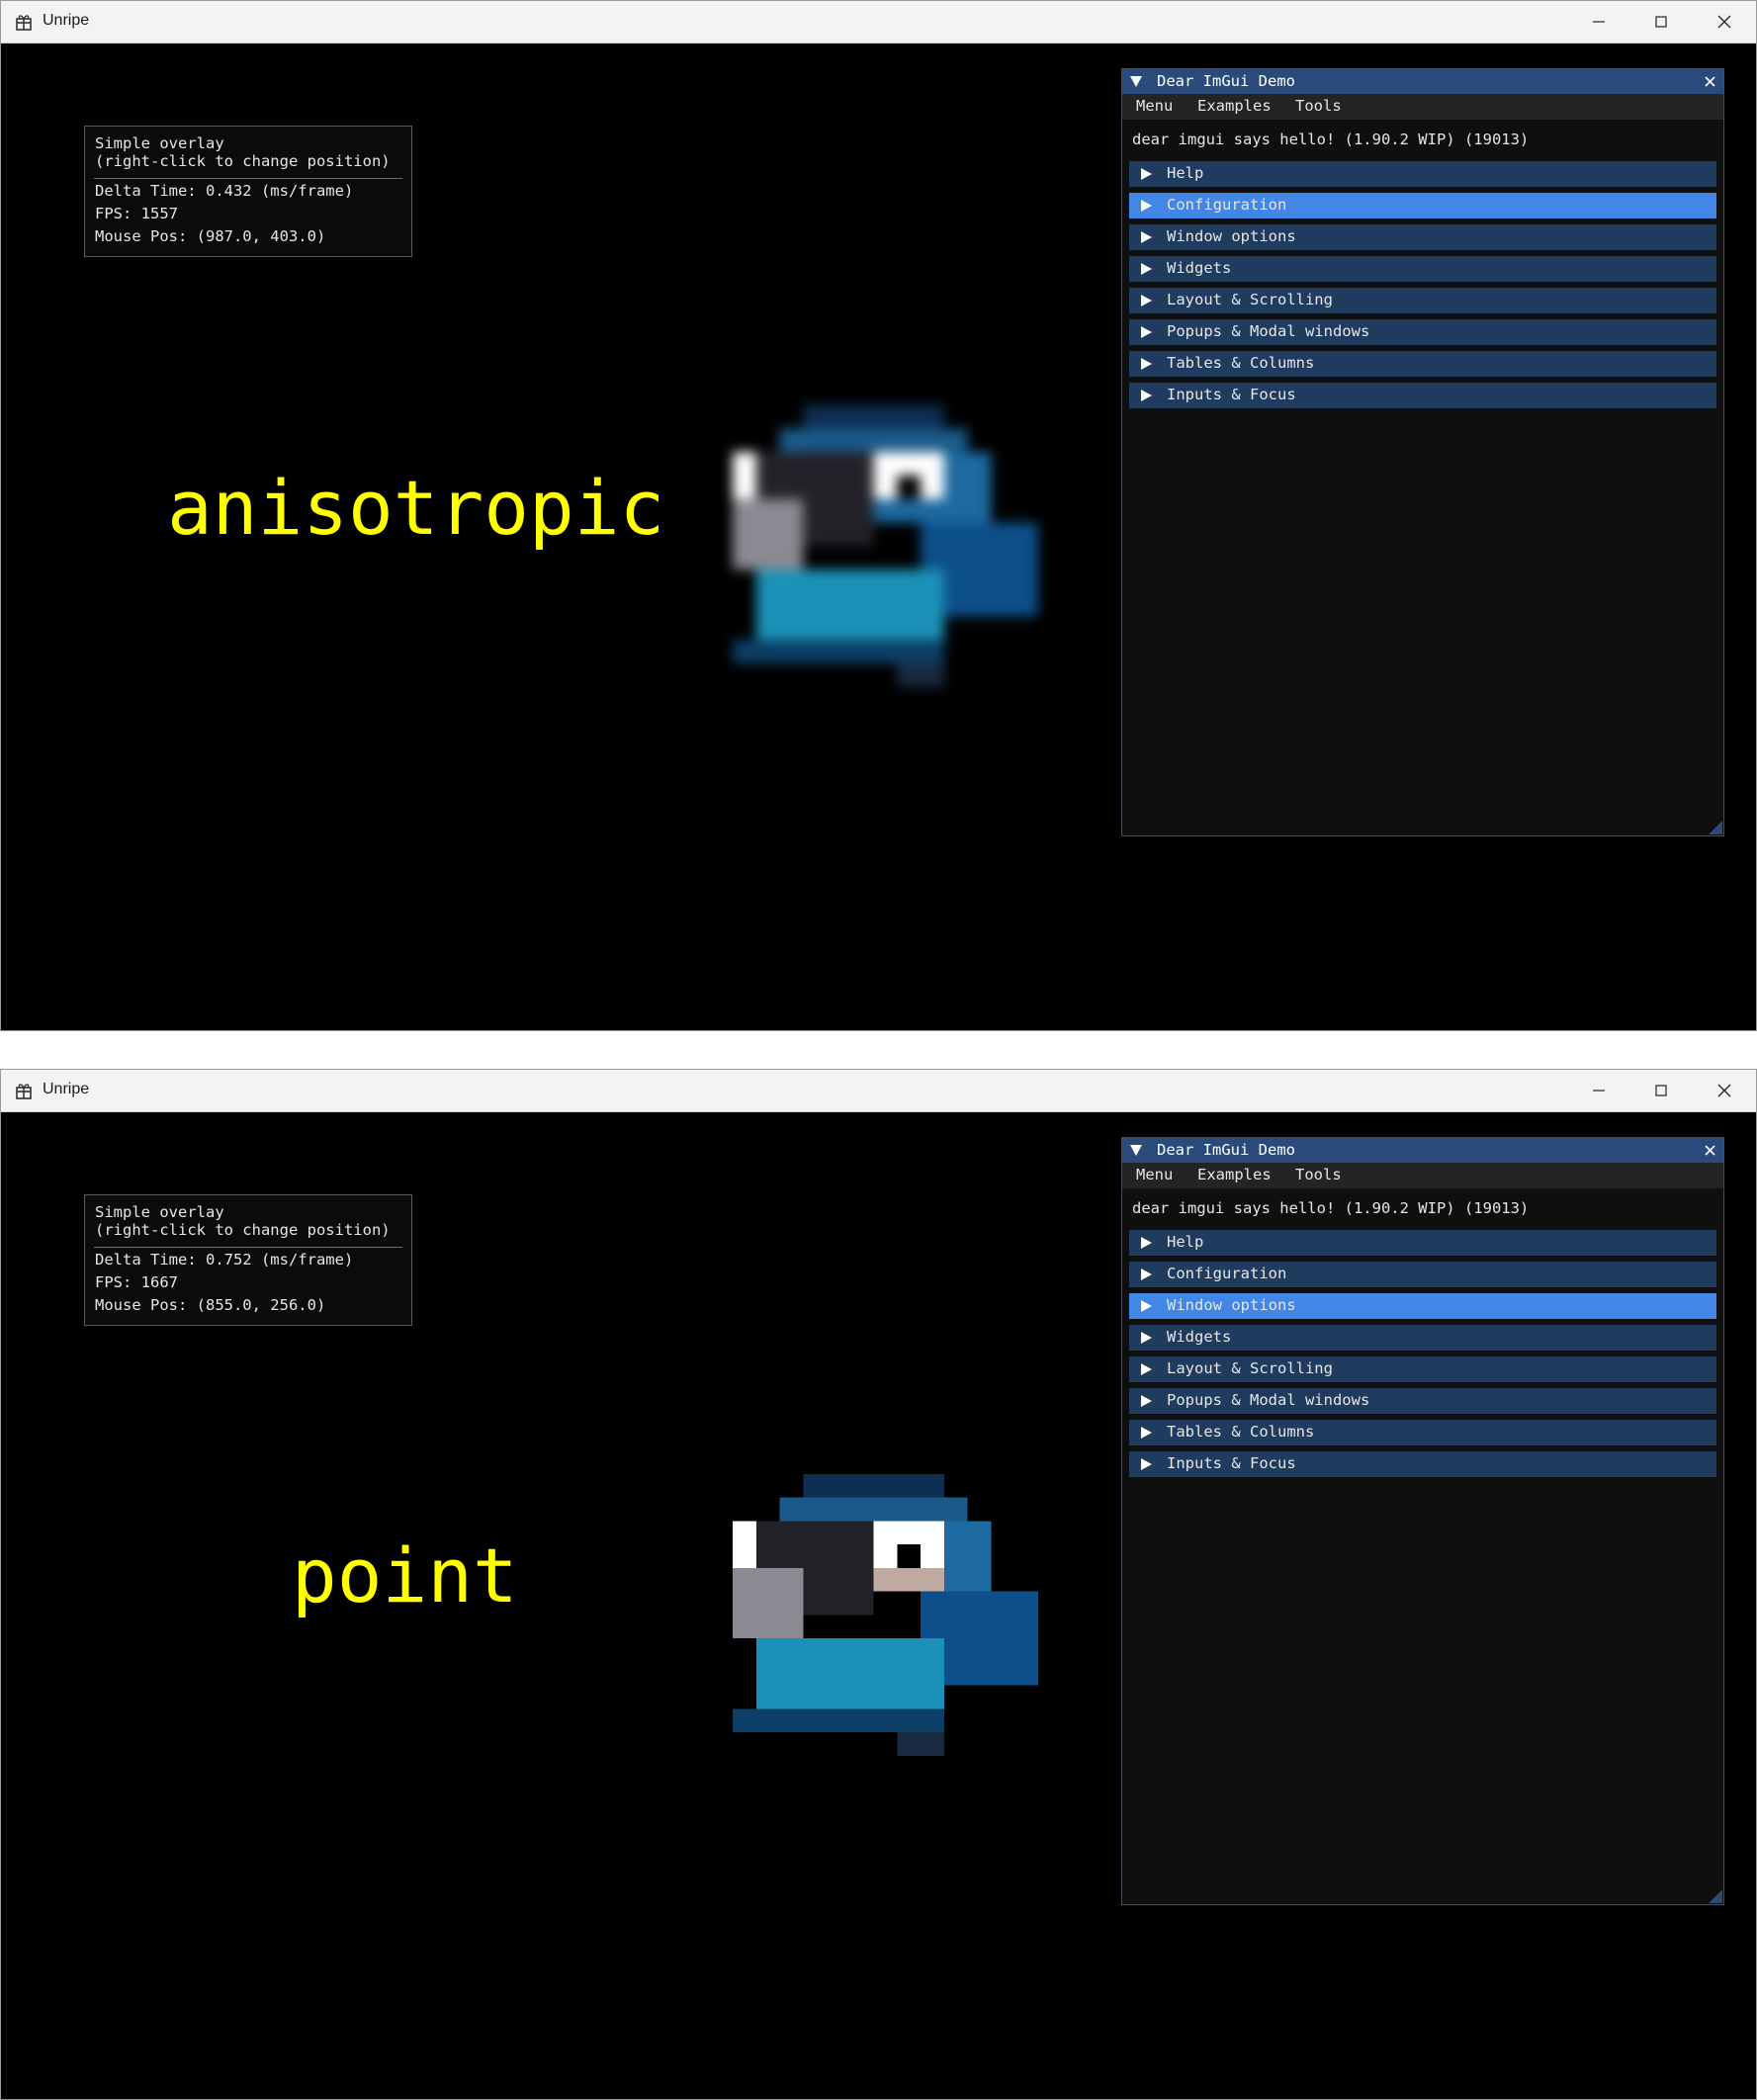 This screenshot has width=1757, height=2100. What do you see at coordinates (1422, 1175) in the screenshot?
I see `demo-menubar: Menu Examples Tools` at bounding box center [1422, 1175].